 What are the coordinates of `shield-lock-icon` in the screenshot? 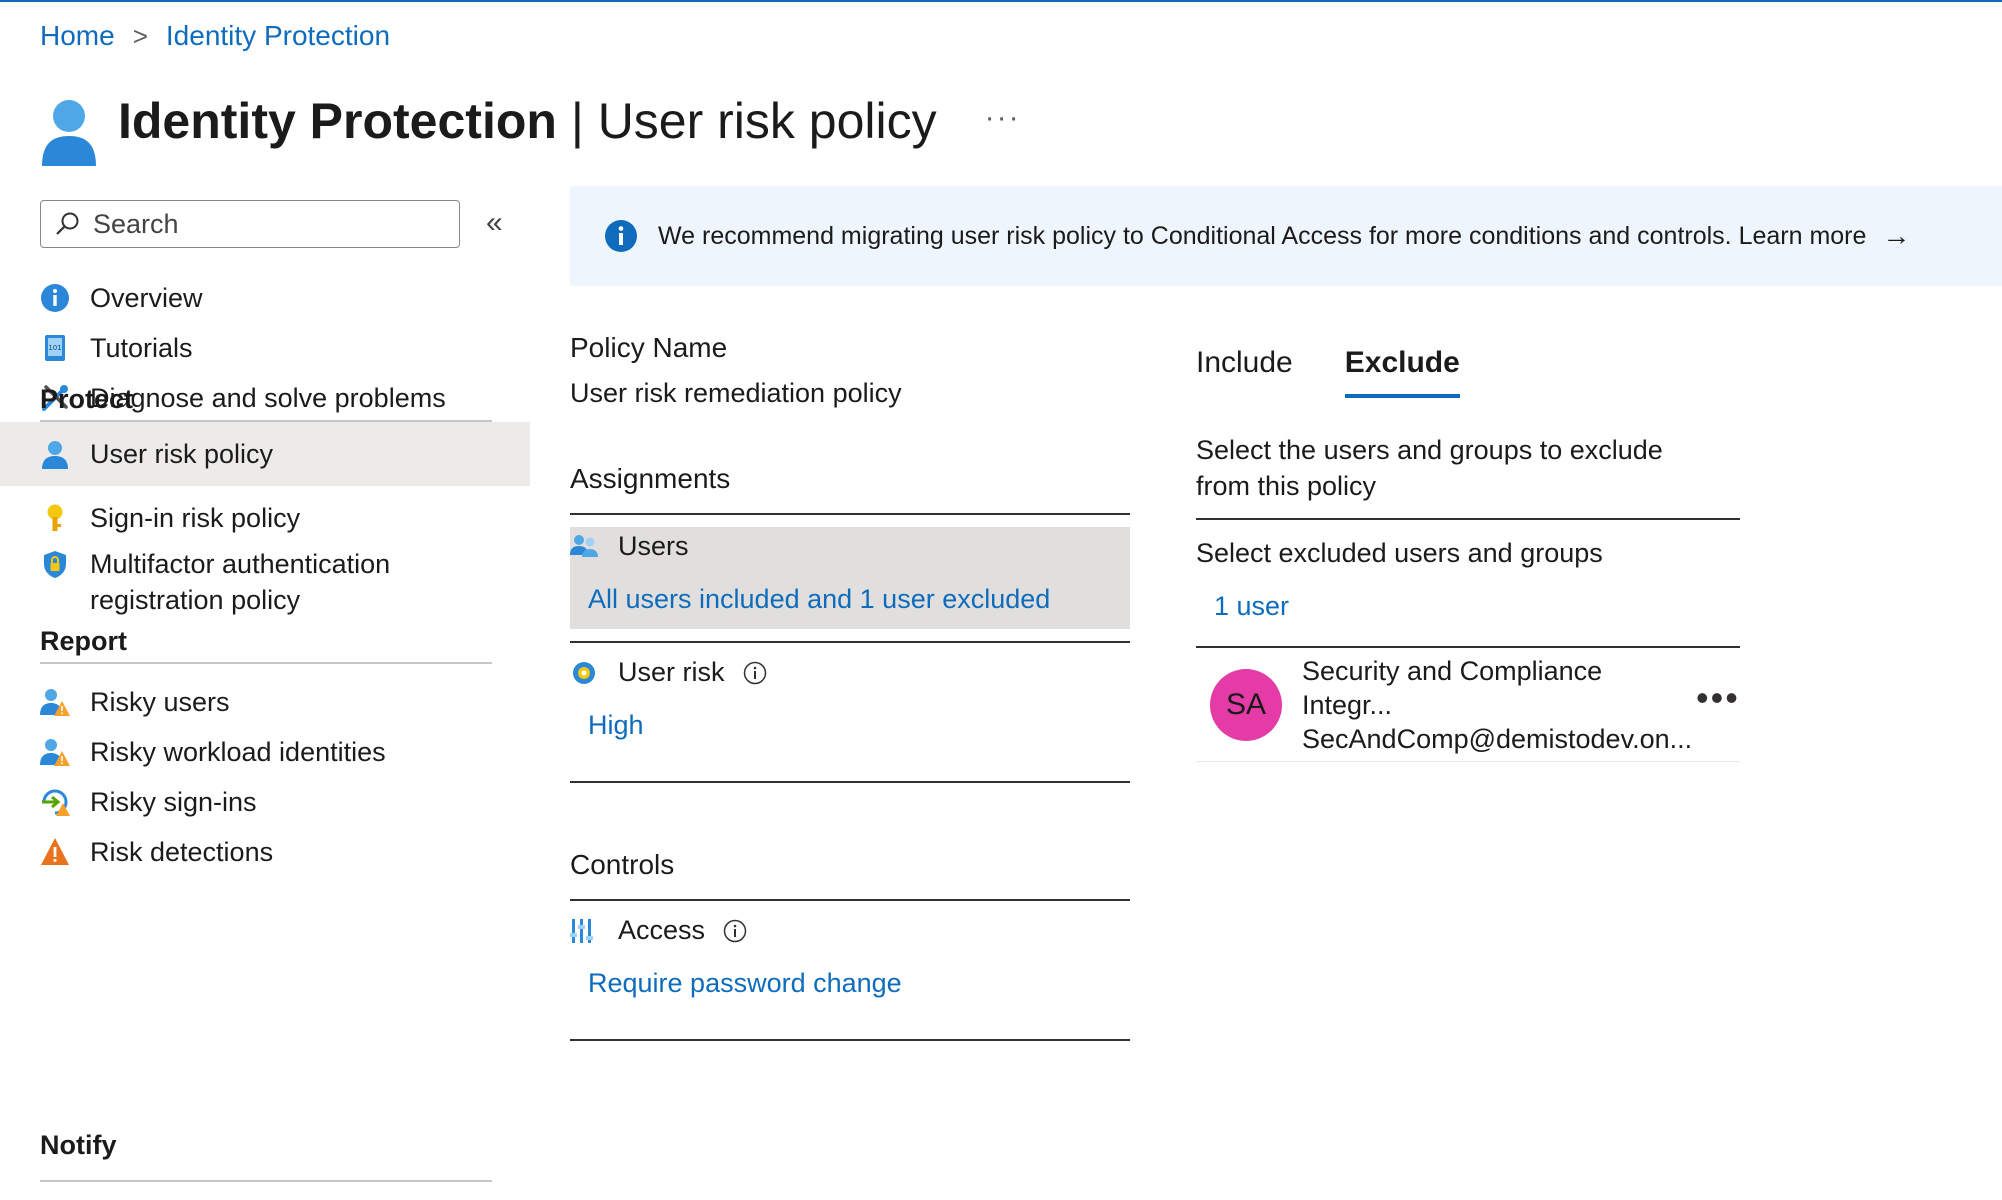 It's located at (55, 564).